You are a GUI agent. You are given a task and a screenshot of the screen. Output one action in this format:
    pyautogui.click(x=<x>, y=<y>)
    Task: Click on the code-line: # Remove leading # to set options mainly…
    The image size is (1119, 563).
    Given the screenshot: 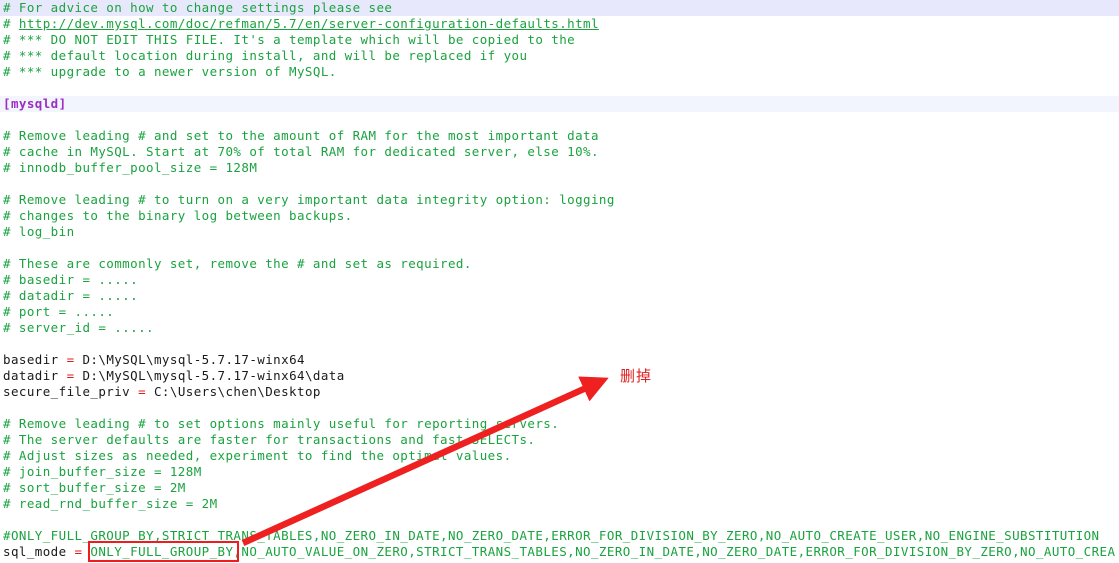 What is the action you would take?
    pyautogui.click(x=559, y=424)
    